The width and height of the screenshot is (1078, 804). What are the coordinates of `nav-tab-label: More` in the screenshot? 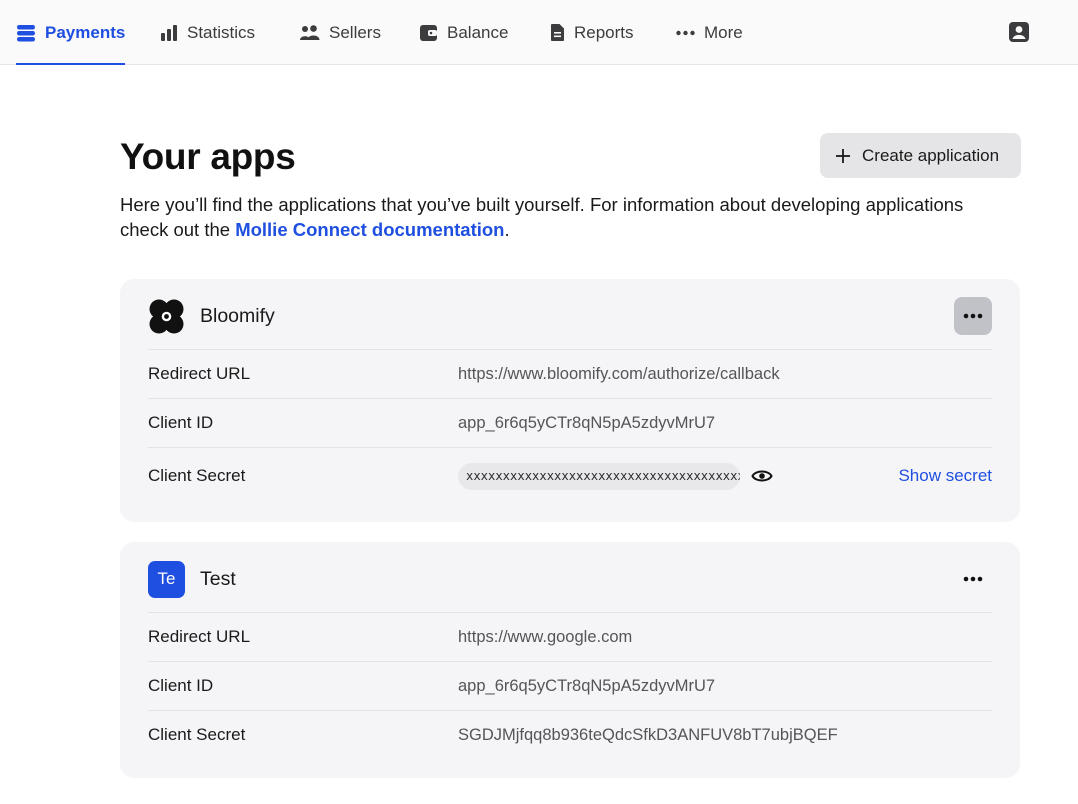 It's located at (723, 32).